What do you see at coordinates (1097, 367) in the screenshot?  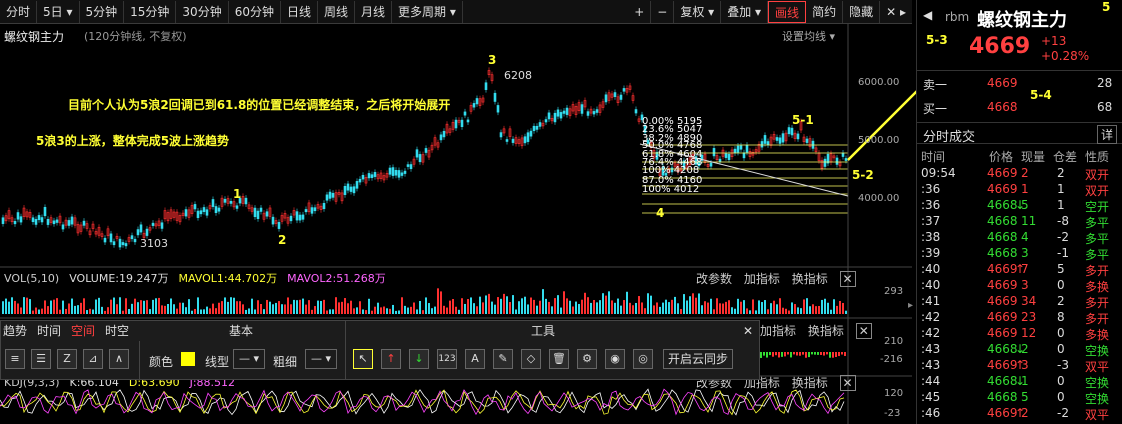 I see `tick-n: 双平` at bounding box center [1097, 367].